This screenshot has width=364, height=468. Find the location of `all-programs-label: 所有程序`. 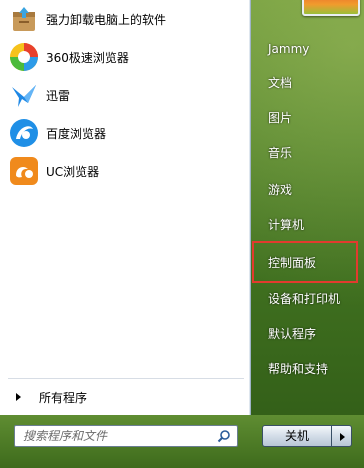

all-programs-label: 所有程序 is located at coordinates (63, 397).